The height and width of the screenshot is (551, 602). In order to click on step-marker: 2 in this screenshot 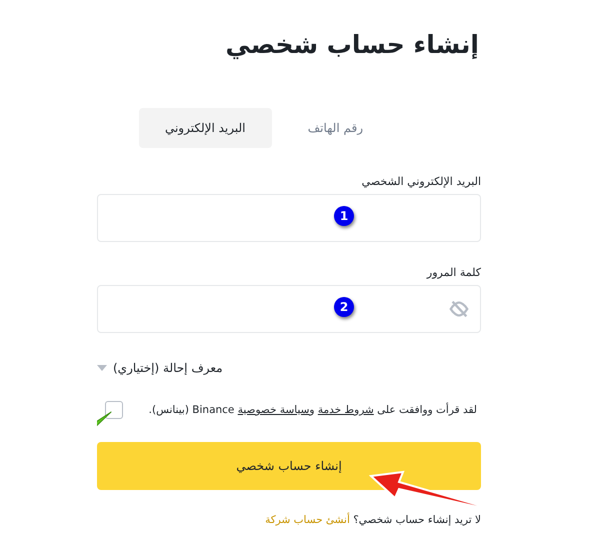, I will do `click(344, 307)`.